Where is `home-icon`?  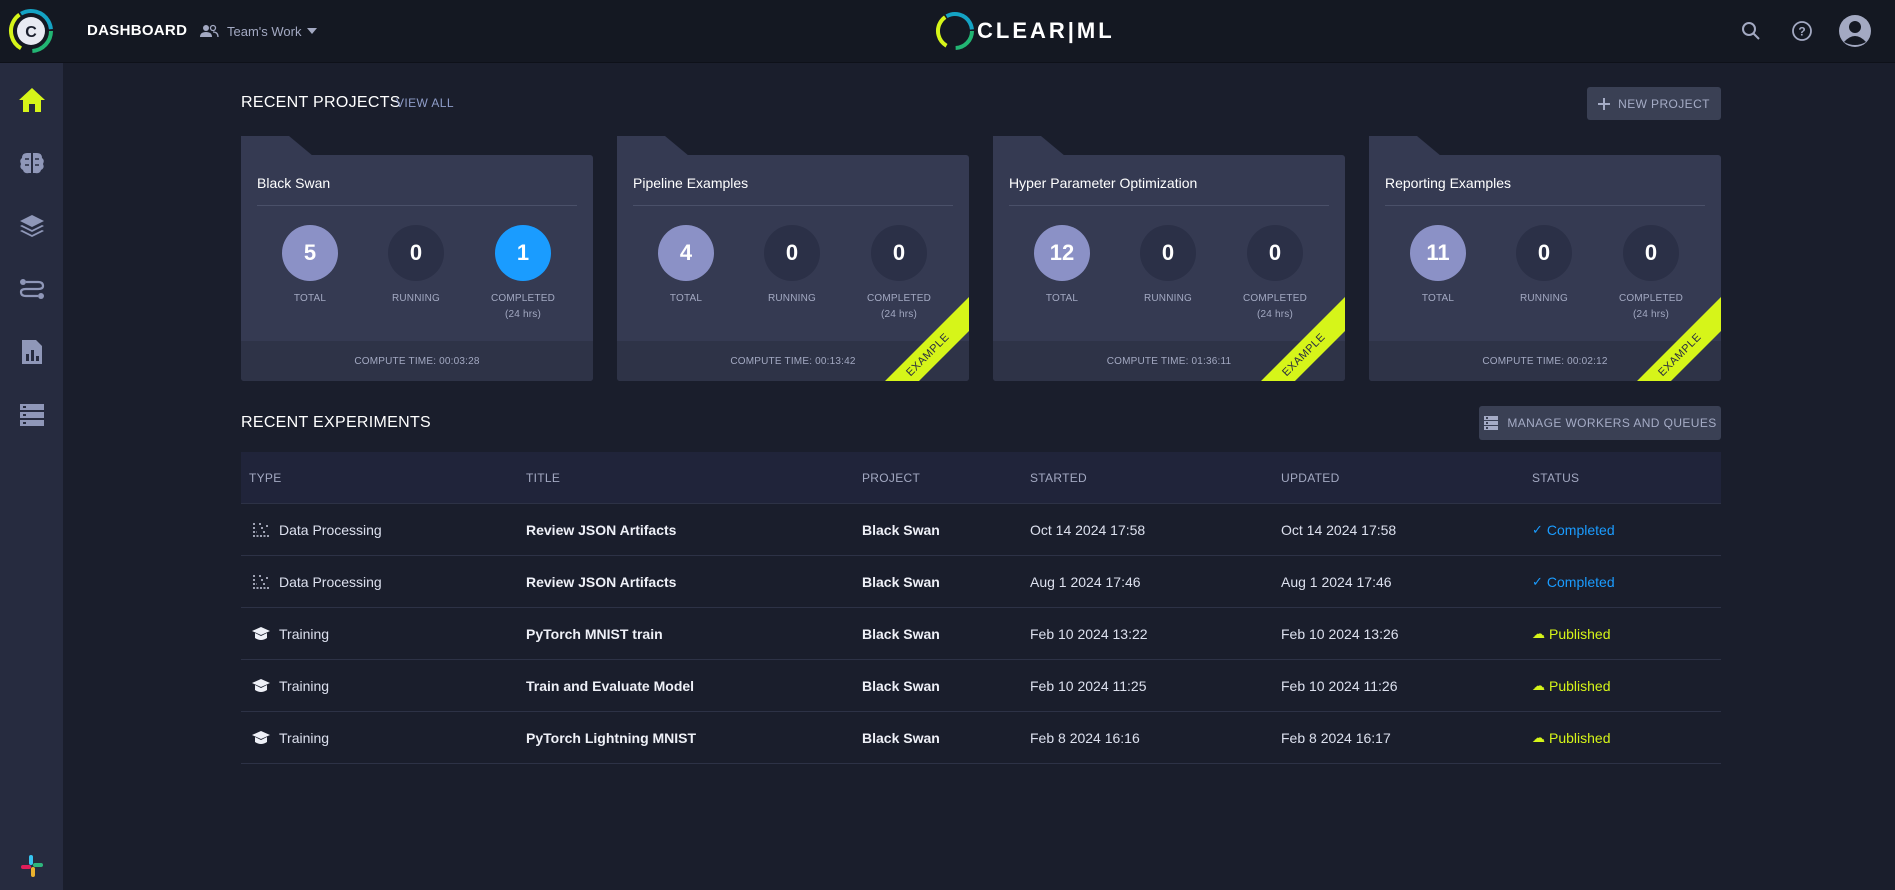
home-icon is located at coordinates (31, 100).